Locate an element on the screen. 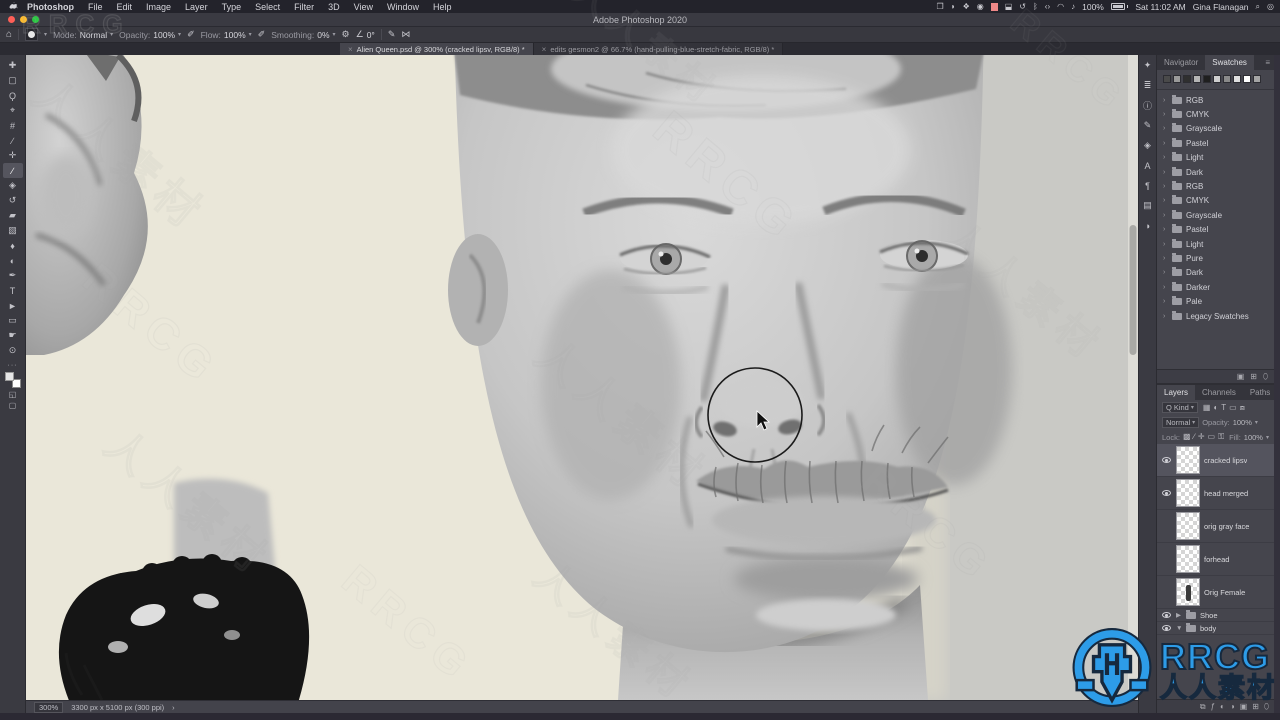 The image size is (1280, 720). swatch-folder-cmyk: › CMYK is located at coordinates (1215, 114).